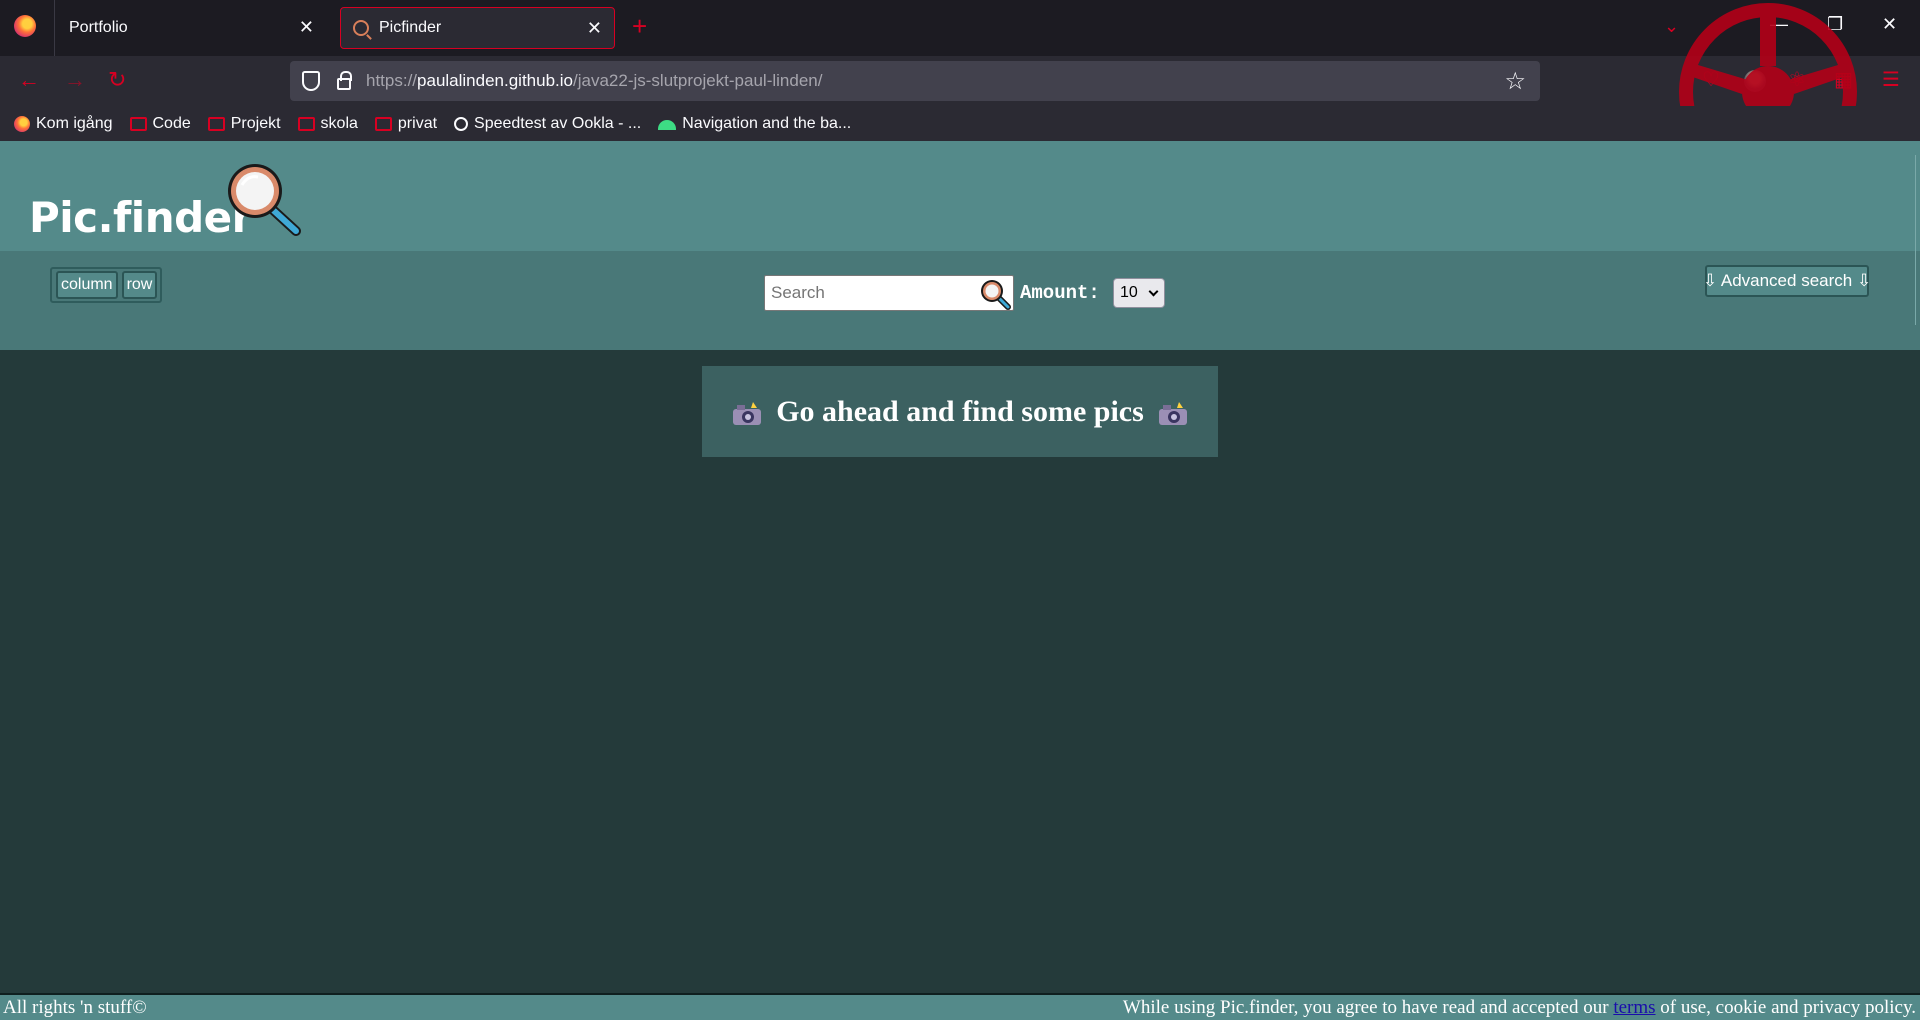 The width and height of the screenshot is (1920, 1020). I want to click on layout-toggle: column row, so click(106, 285).